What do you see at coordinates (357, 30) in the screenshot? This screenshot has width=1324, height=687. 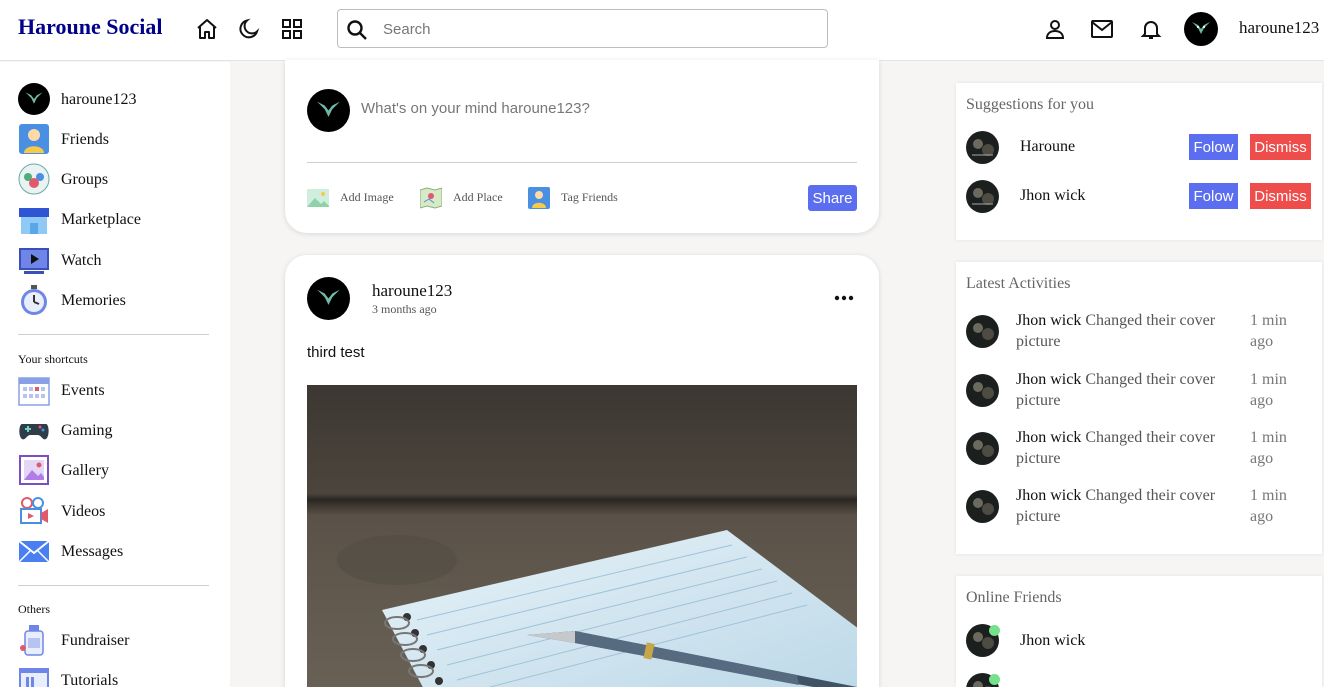 I see `search-icon` at bounding box center [357, 30].